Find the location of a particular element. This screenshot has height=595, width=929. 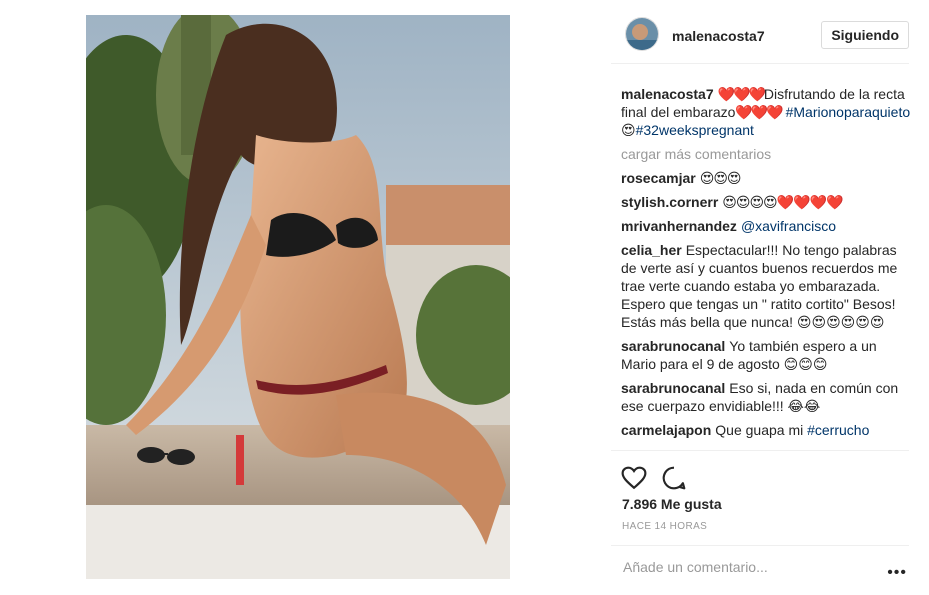

following-button: Siguiendo is located at coordinates (865, 35).